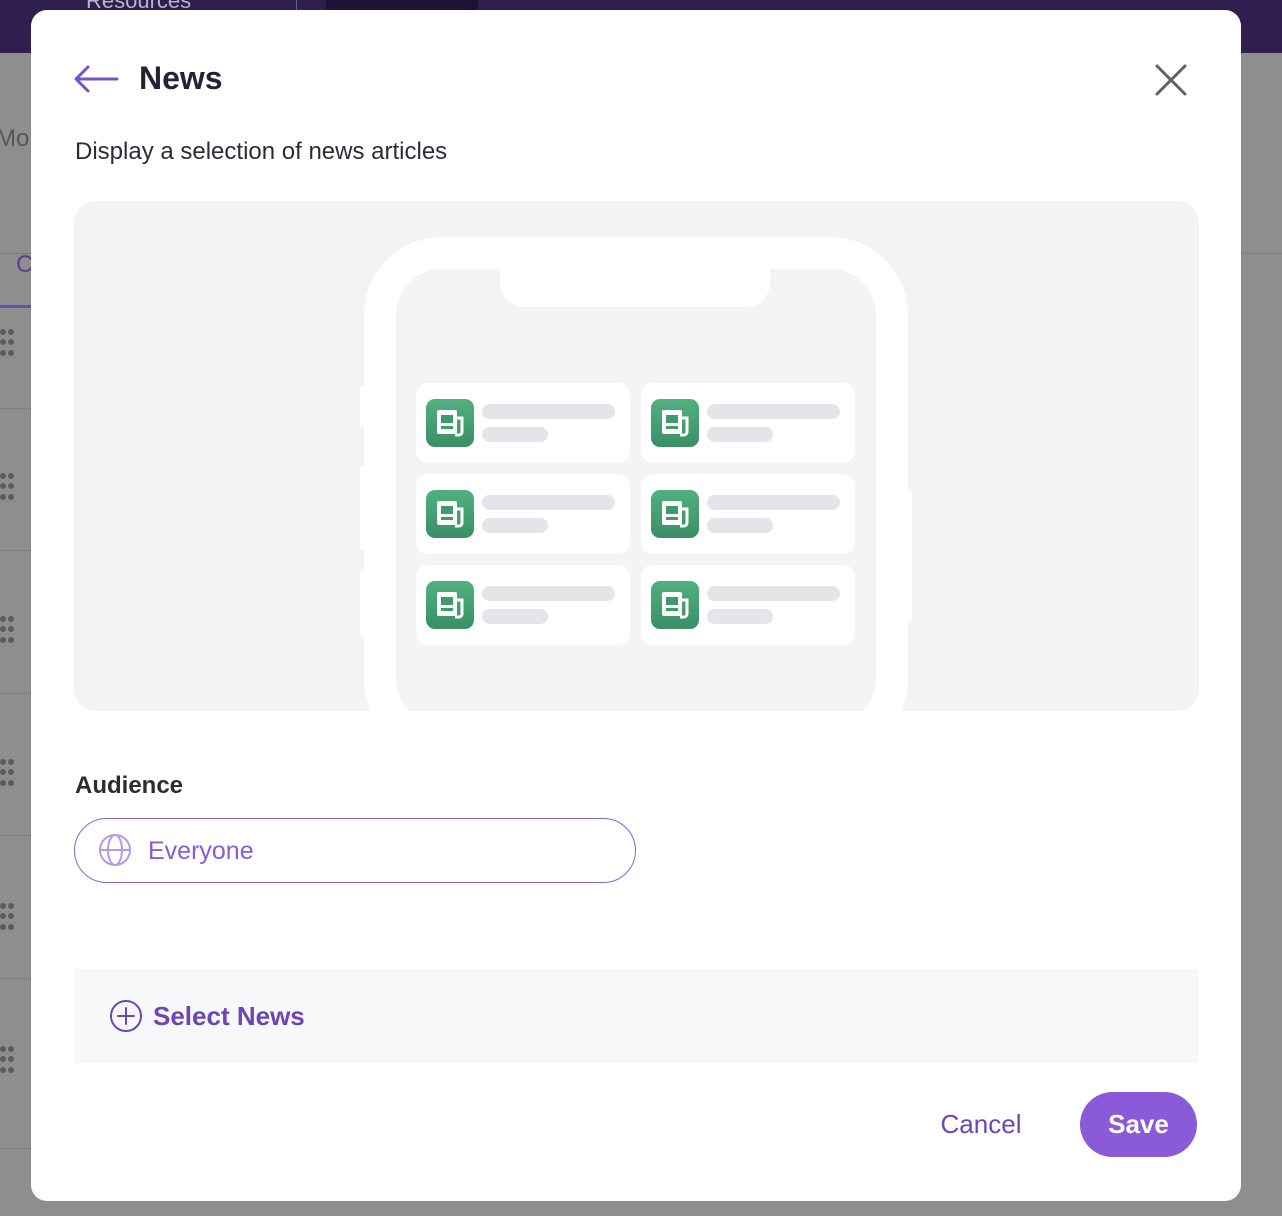  What do you see at coordinates (126, 1016) in the screenshot?
I see `plus-circle-icon` at bounding box center [126, 1016].